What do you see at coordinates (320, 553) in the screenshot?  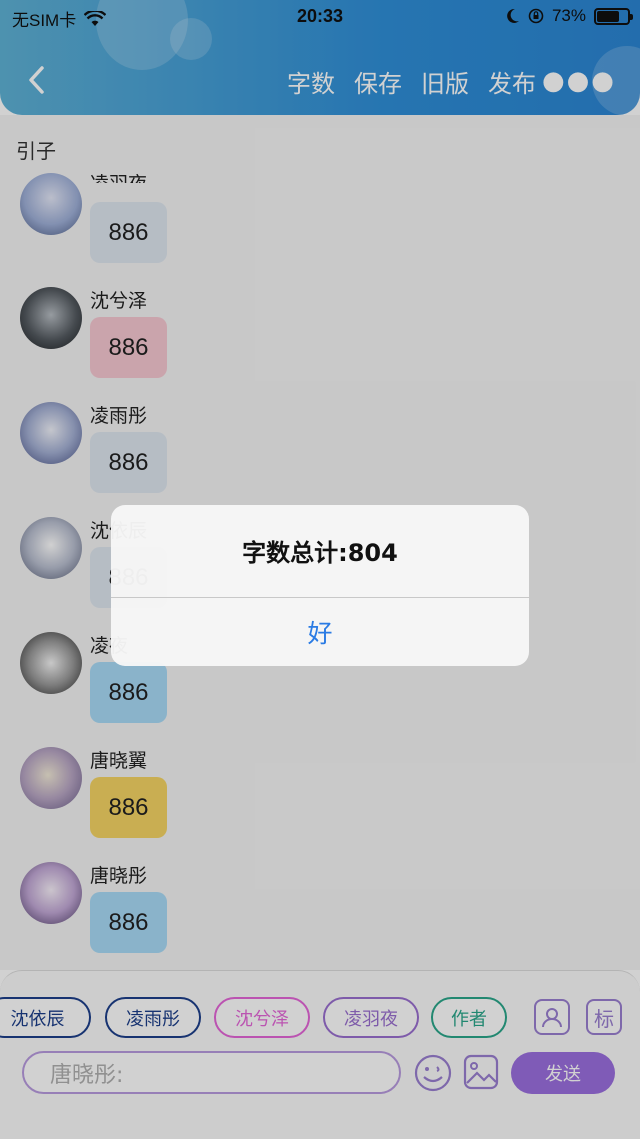 I see `dialog-message: 字数总计:804` at bounding box center [320, 553].